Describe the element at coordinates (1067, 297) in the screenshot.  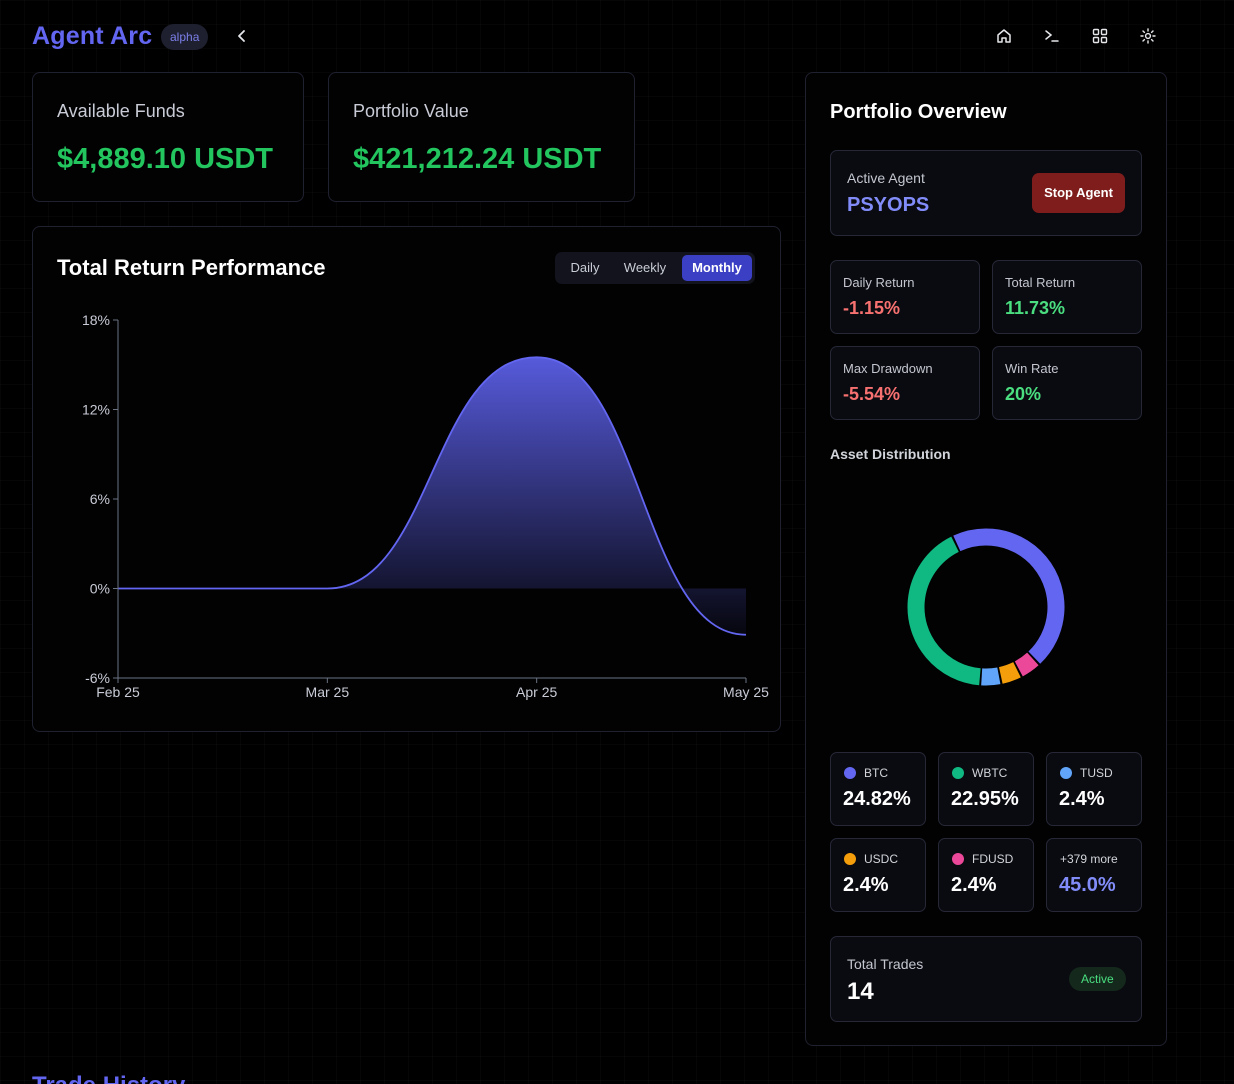
I see `metric-total-return: Total Return 11.73%` at that location.